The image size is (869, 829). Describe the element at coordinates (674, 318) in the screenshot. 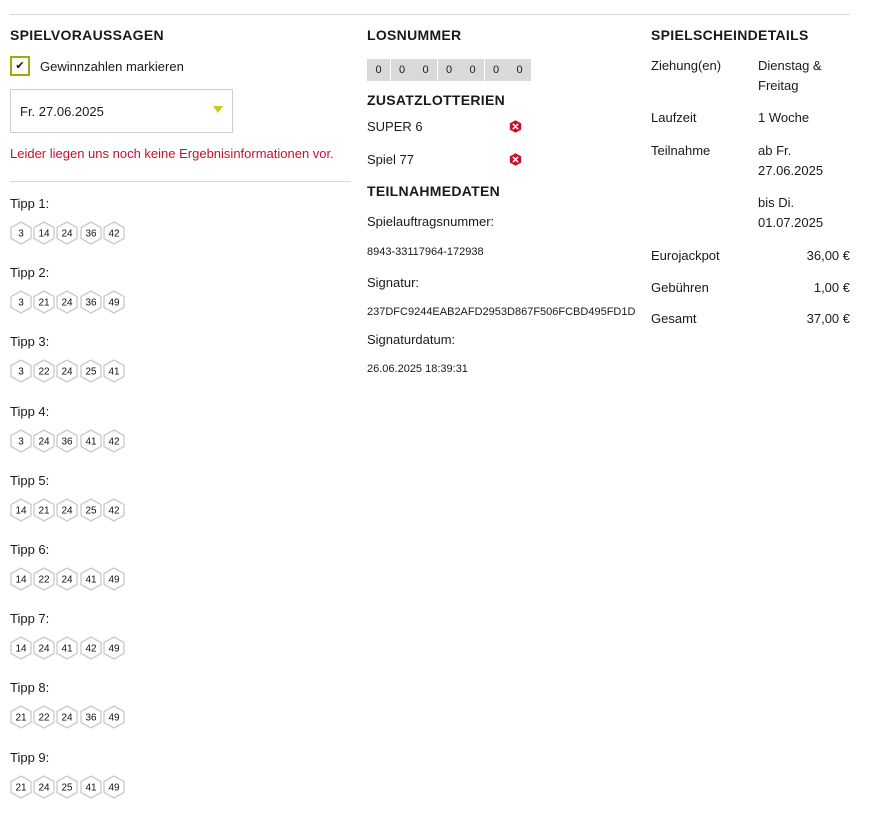

I see `gesamt-label: Gesamt` at that location.